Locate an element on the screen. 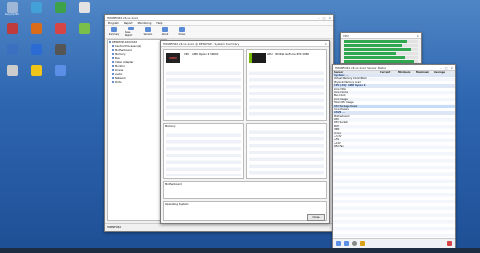  minimize-icon: – is located at coordinates (319, 18).